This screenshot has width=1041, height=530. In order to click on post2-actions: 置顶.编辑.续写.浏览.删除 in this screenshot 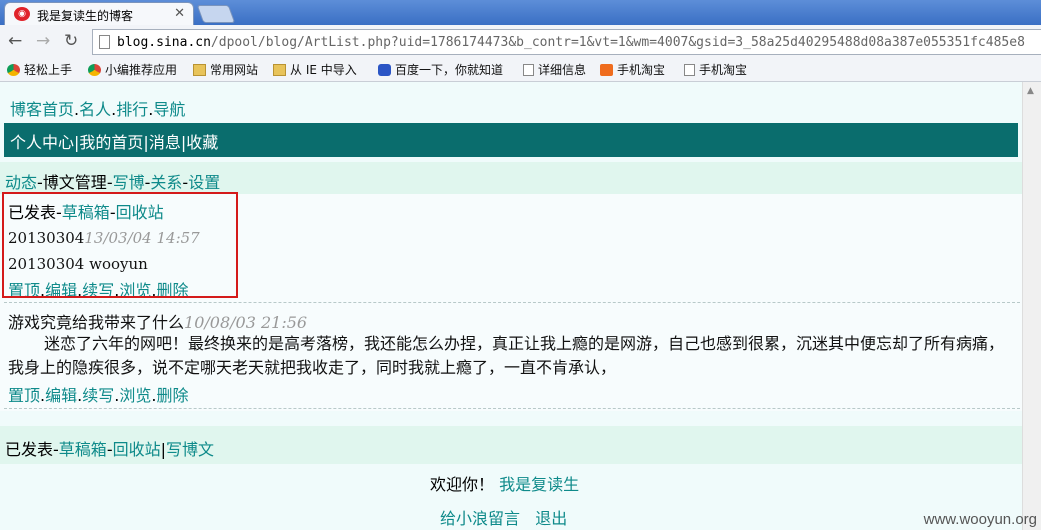, I will do `click(98, 395)`.